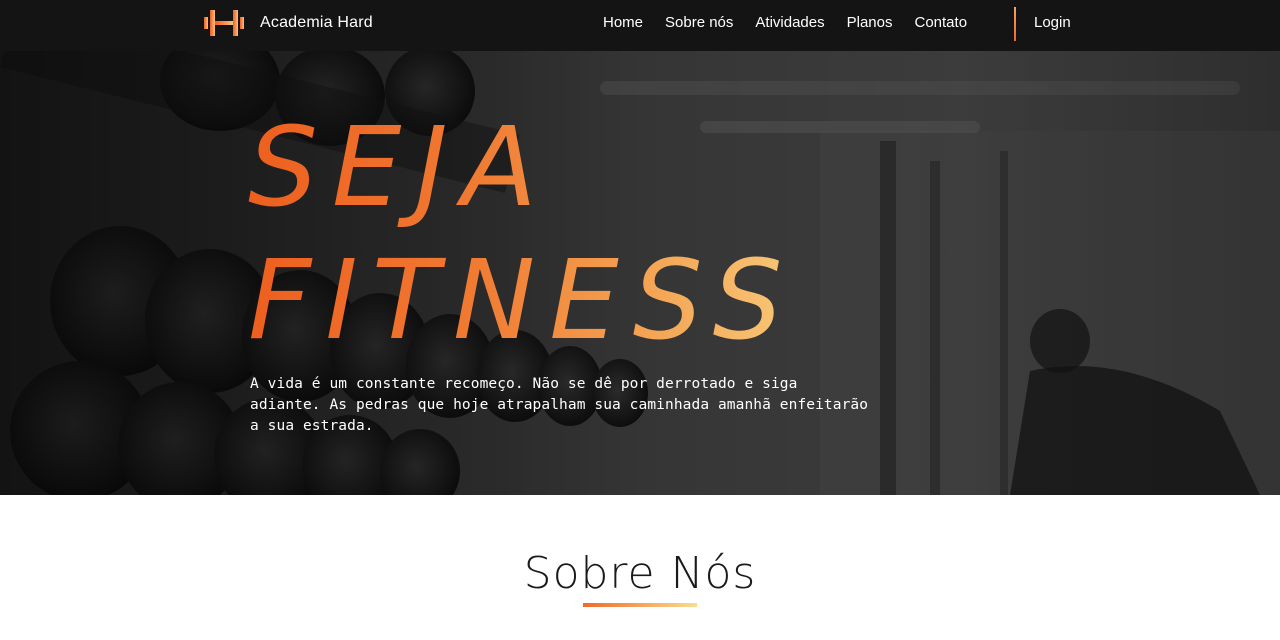 The image size is (1280, 640). Describe the element at coordinates (640, 573) in the screenshot. I see `sobre-section-title: Sobre Nós` at that location.